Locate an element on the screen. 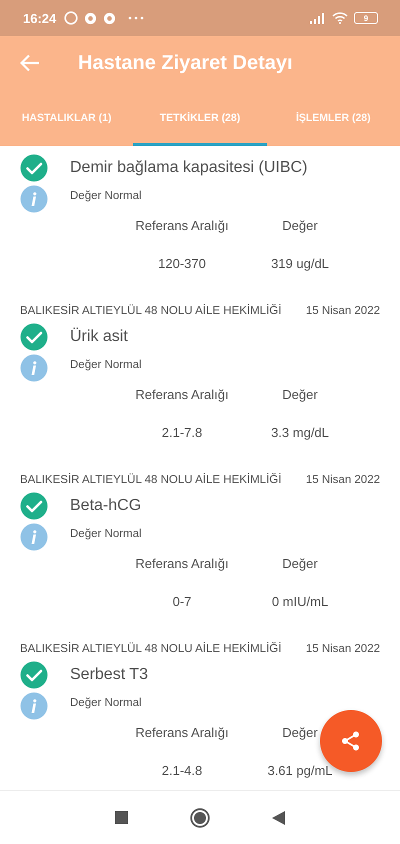 This screenshot has height=844, width=400. status-time: 16:24 is located at coordinates (39, 18).